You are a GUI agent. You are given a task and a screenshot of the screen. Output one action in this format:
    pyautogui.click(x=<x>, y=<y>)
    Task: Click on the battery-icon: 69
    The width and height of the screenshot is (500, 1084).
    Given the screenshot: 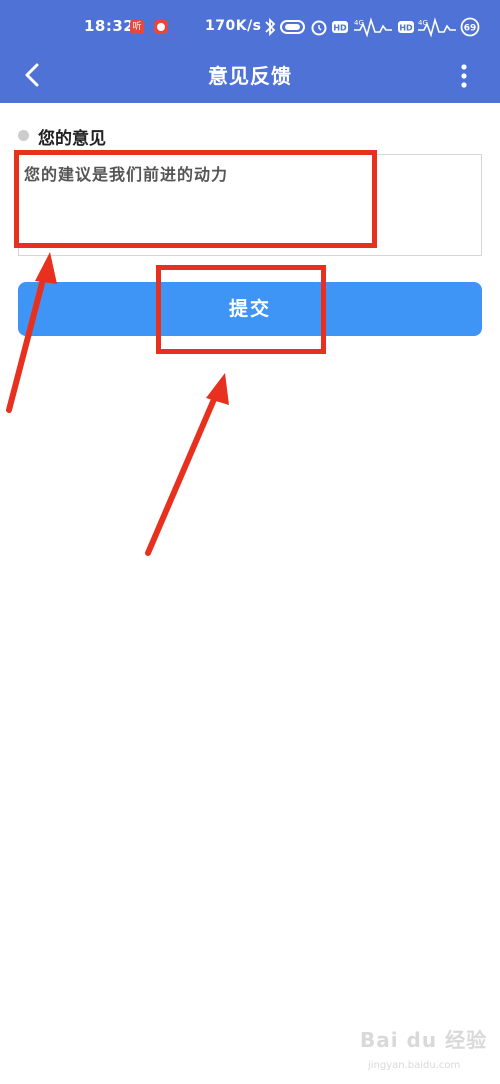 What is the action you would take?
    pyautogui.click(x=470, y=27)
    